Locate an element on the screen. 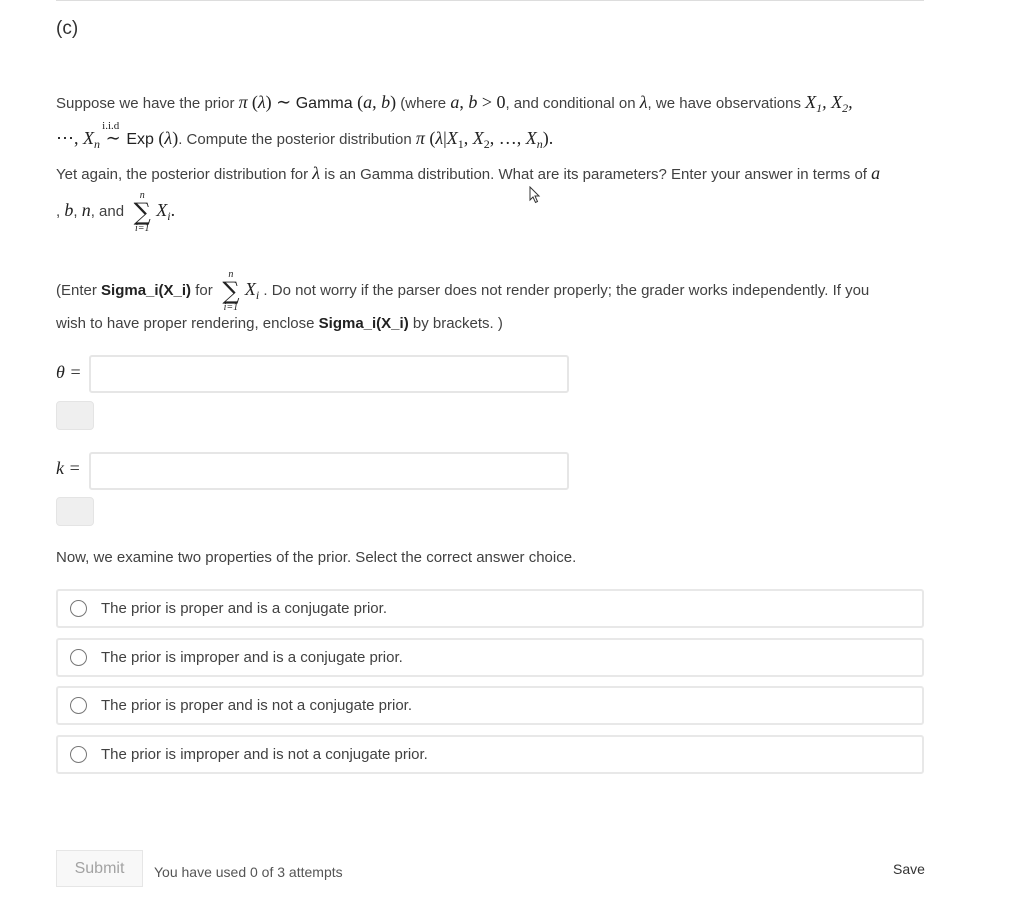  math-iid-sim: i.i.d ∼ is located at coordinates (111, 134).